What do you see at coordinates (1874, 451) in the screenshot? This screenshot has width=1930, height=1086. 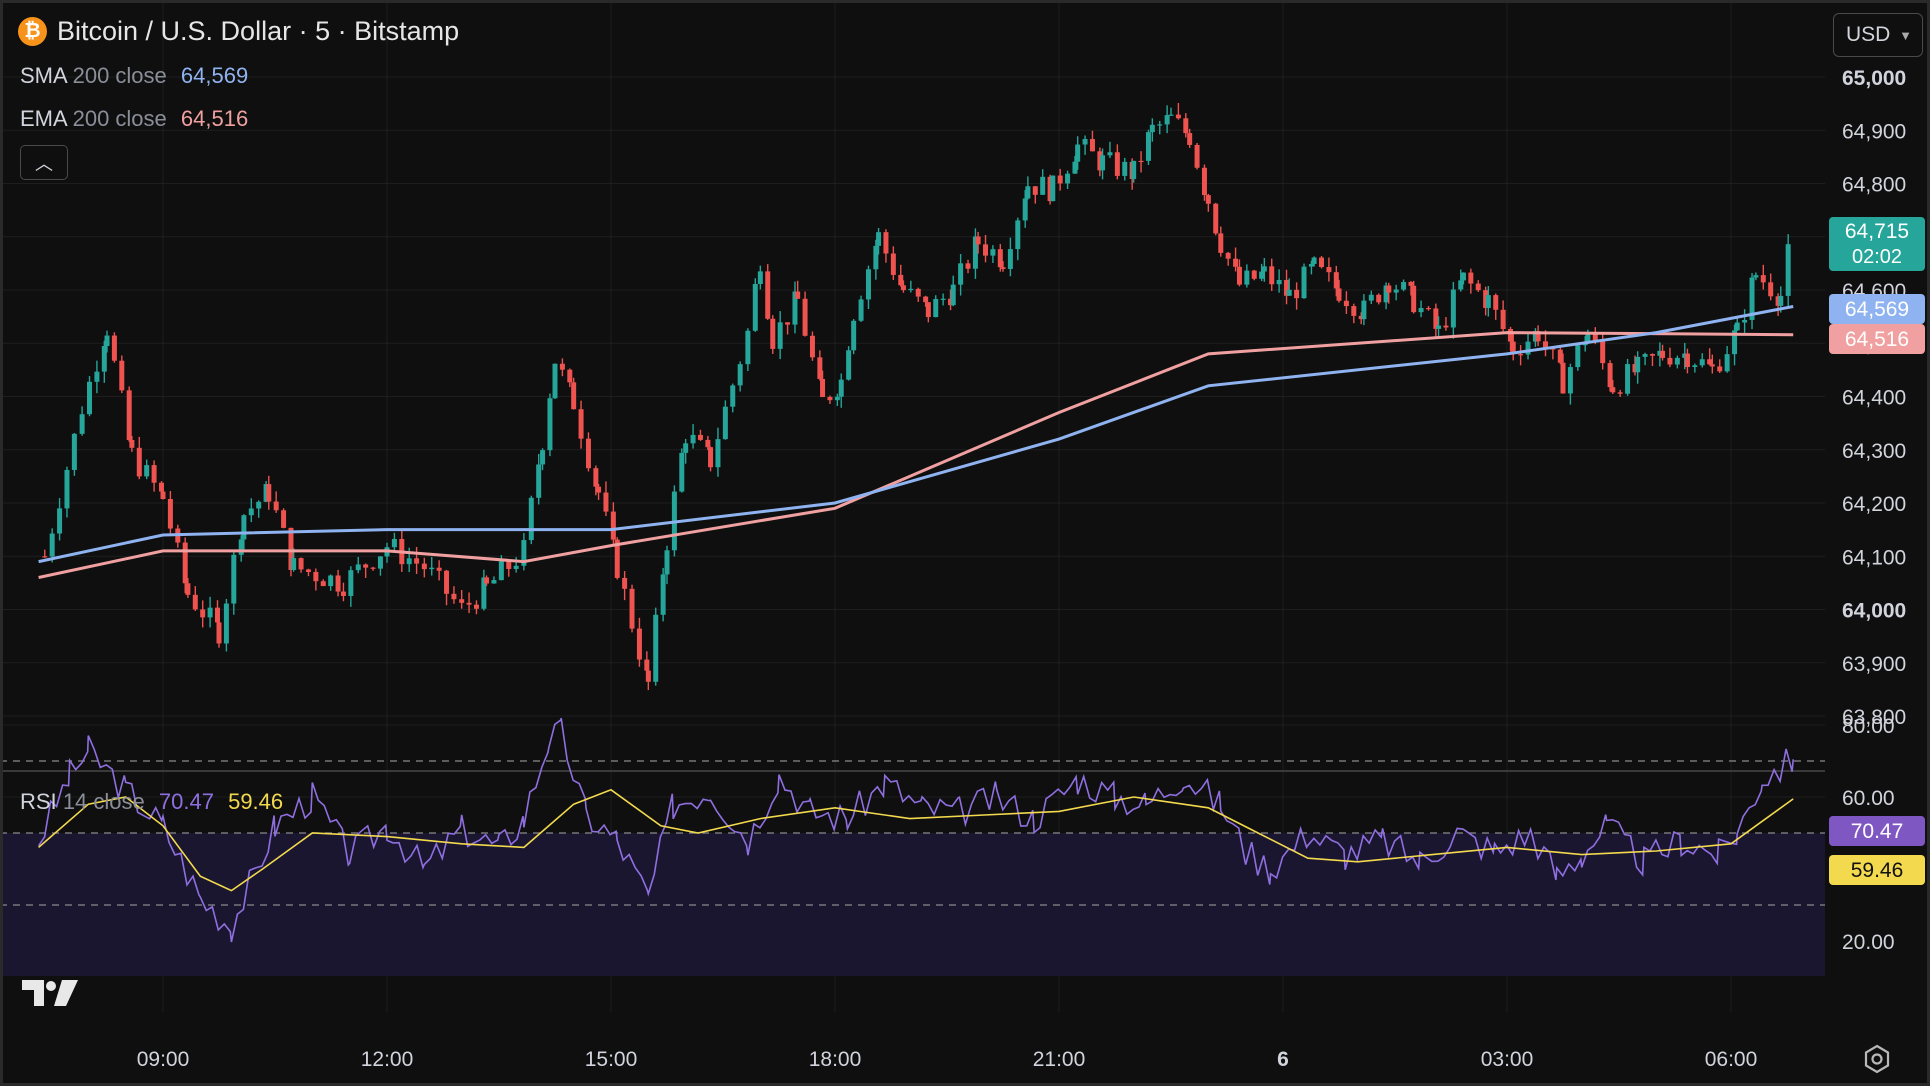 I see `price-axis-label: 64,300` at bounding box center [1874, 451].